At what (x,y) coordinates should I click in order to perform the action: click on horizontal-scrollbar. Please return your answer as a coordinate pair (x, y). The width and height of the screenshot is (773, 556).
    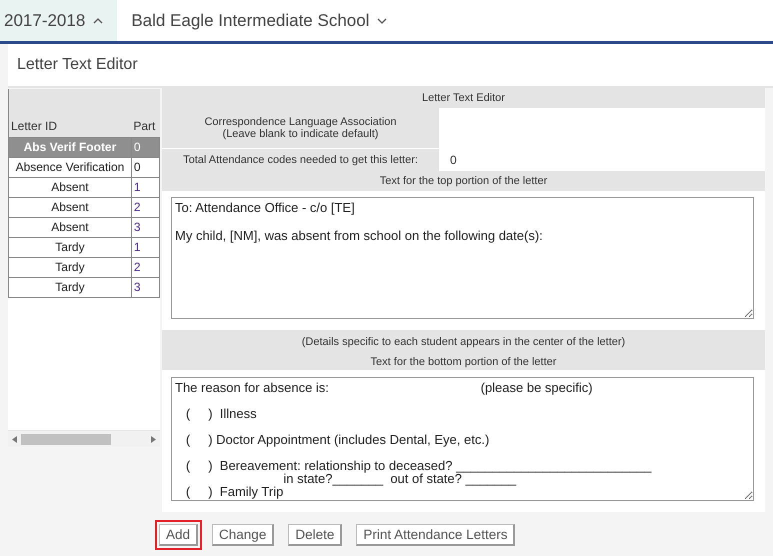
    Looking at the image, I should click on (84, 438).